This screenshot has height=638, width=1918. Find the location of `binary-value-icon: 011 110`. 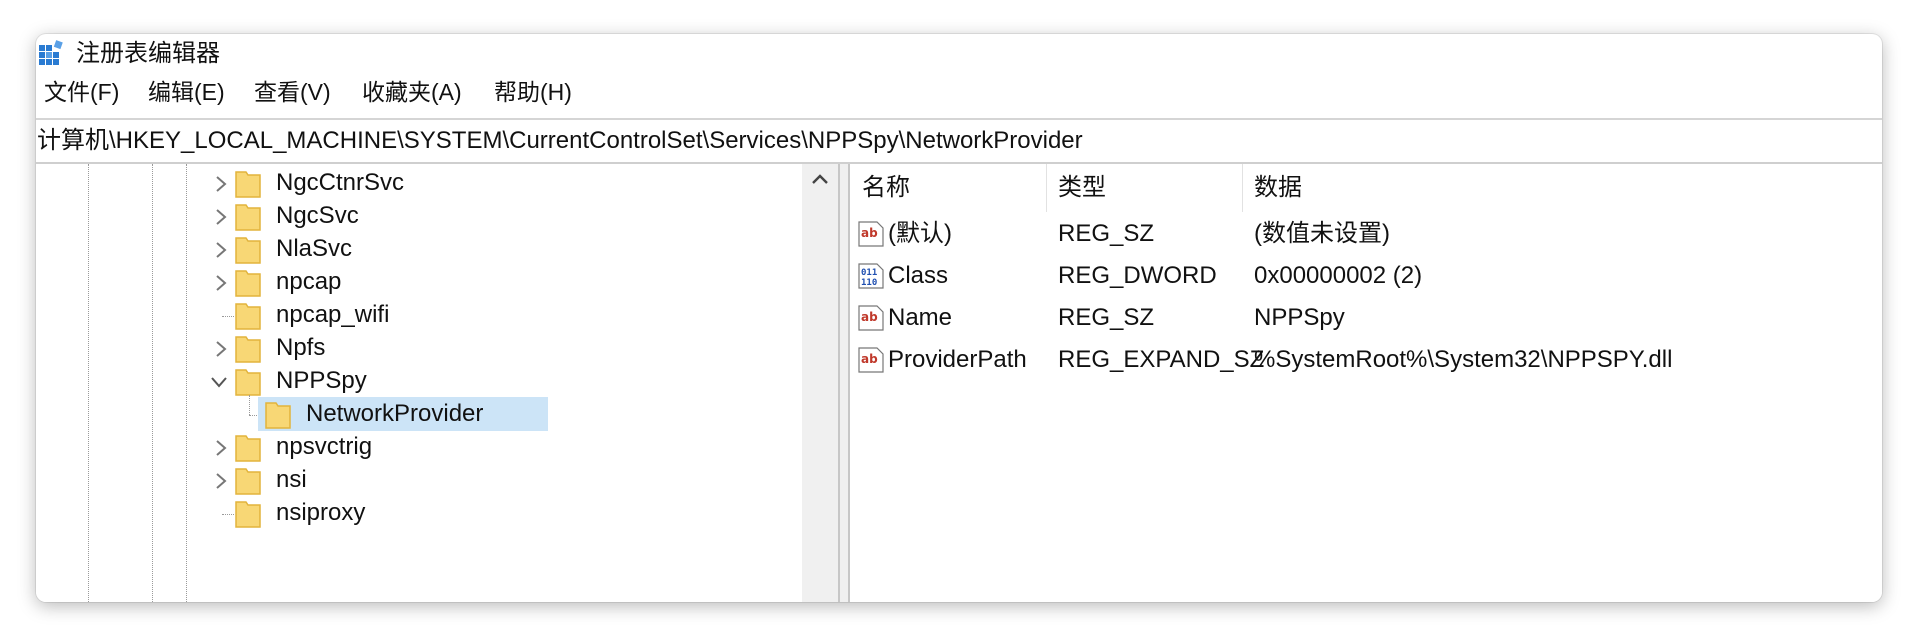

binary-value-icon: 011 110 is located at coordinates (871, 276).